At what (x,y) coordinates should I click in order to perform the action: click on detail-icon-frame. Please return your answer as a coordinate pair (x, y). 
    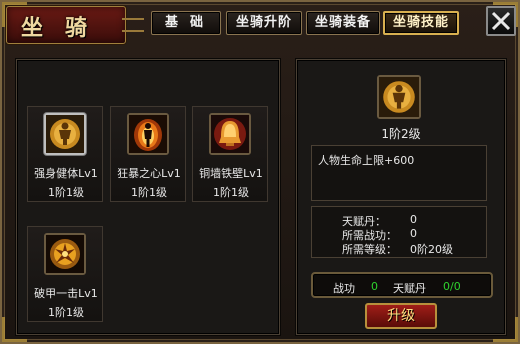
    Looking at the image, I should click on (399, 97).